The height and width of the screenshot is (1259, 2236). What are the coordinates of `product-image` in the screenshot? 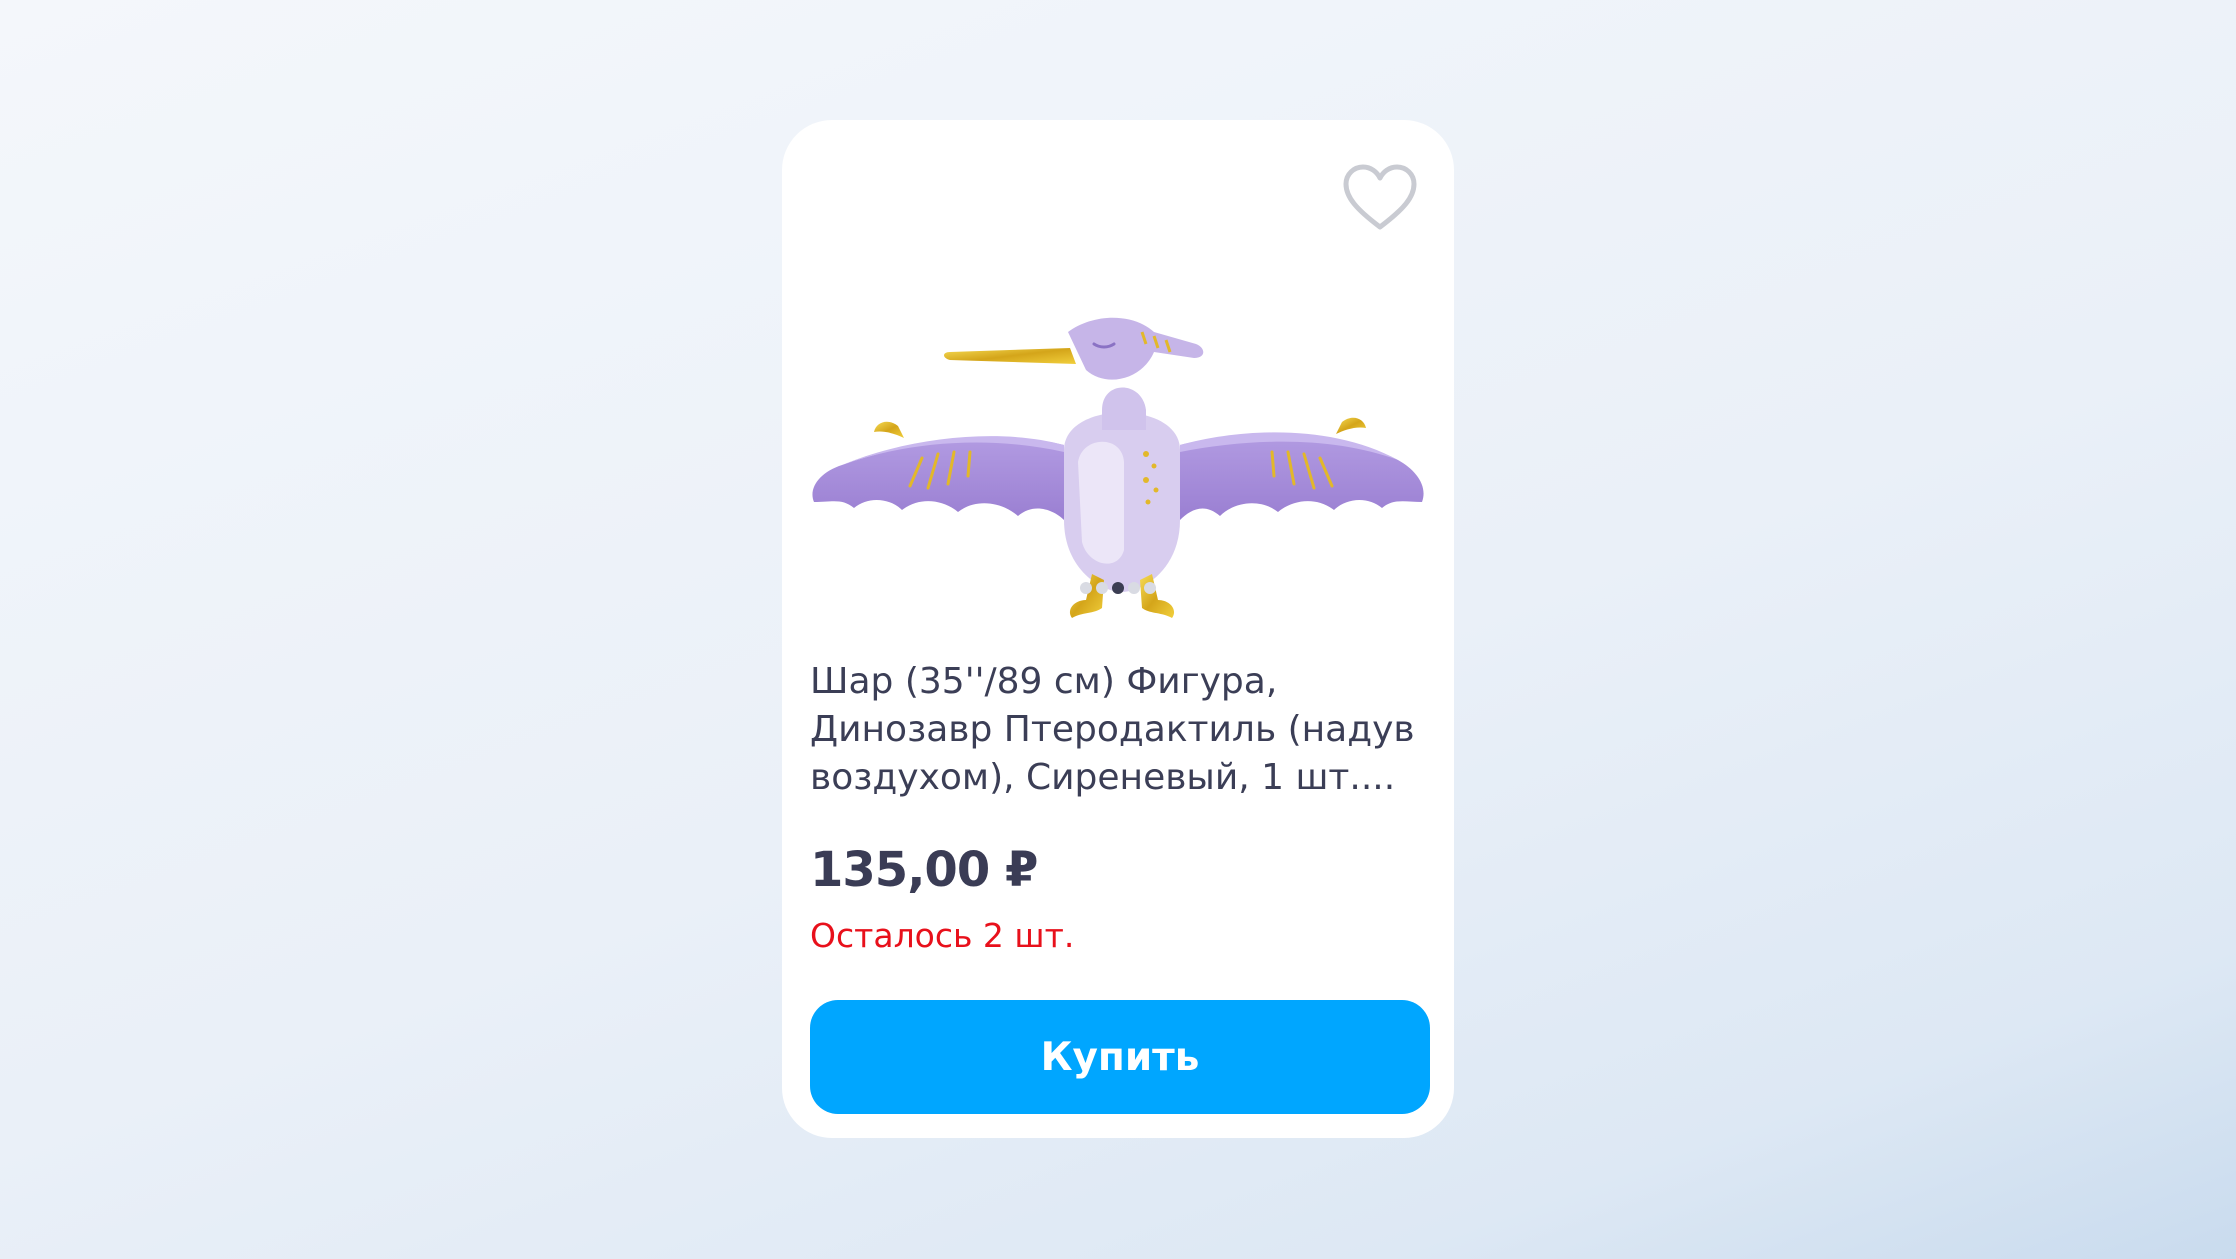 It's located at (1118, 450).